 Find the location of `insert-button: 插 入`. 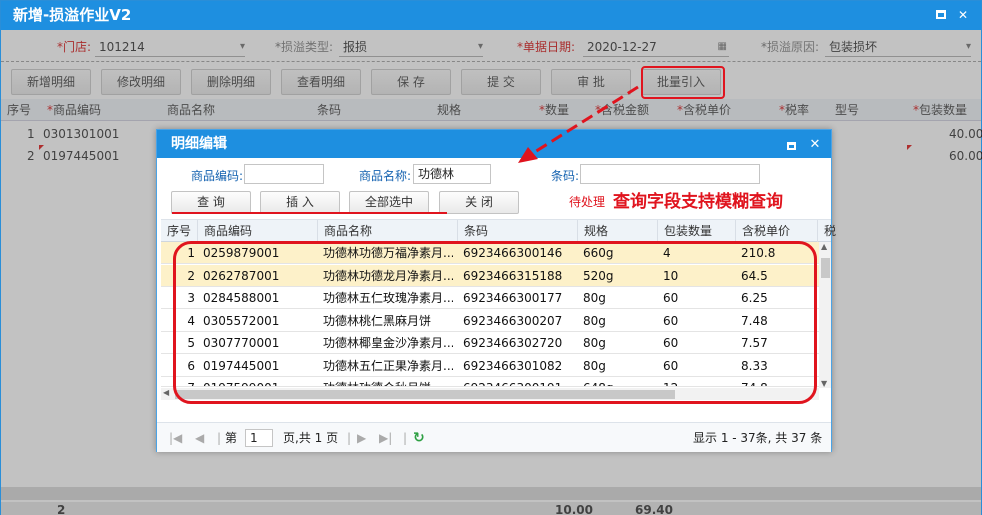

insert-button: 插 入 is located at coordinates (300, 202).